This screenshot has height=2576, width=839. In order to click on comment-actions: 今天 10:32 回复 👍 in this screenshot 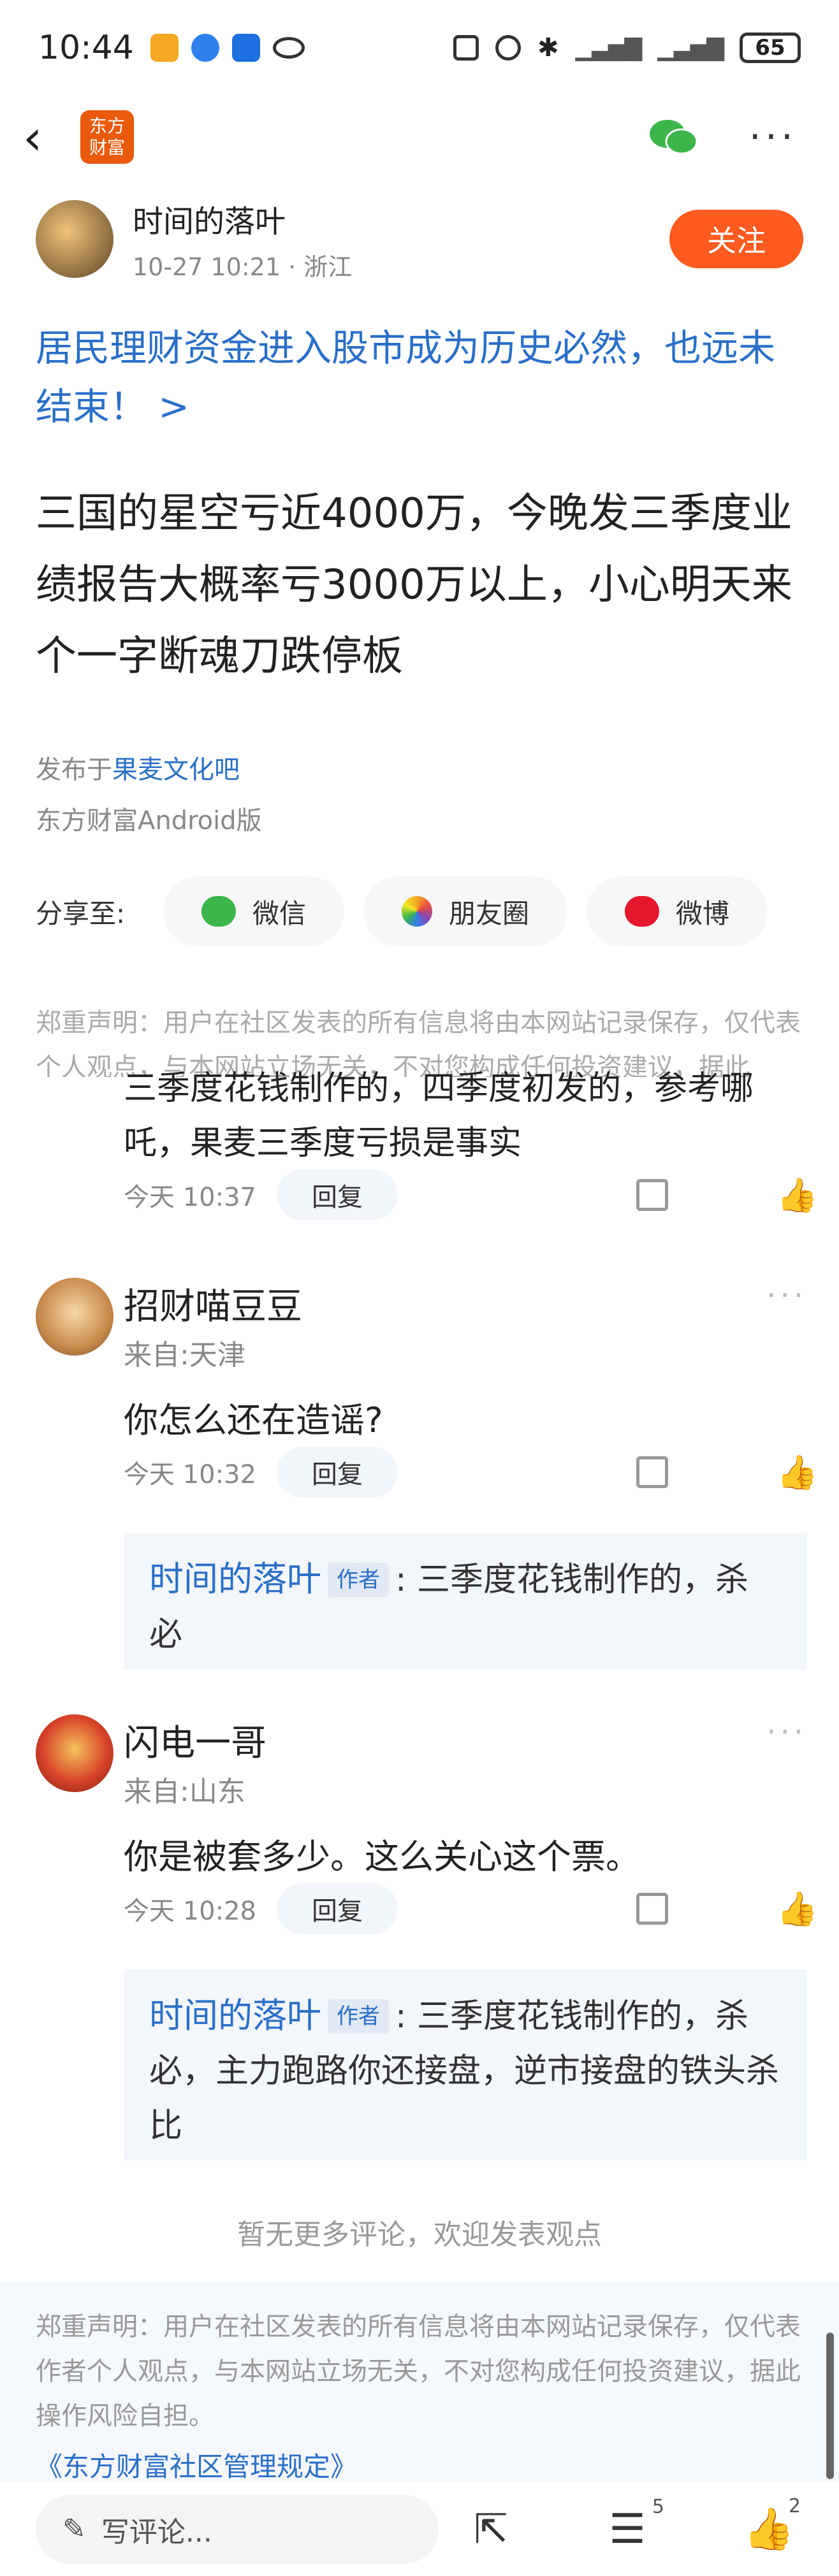, I will do `click(471, 1472)`.